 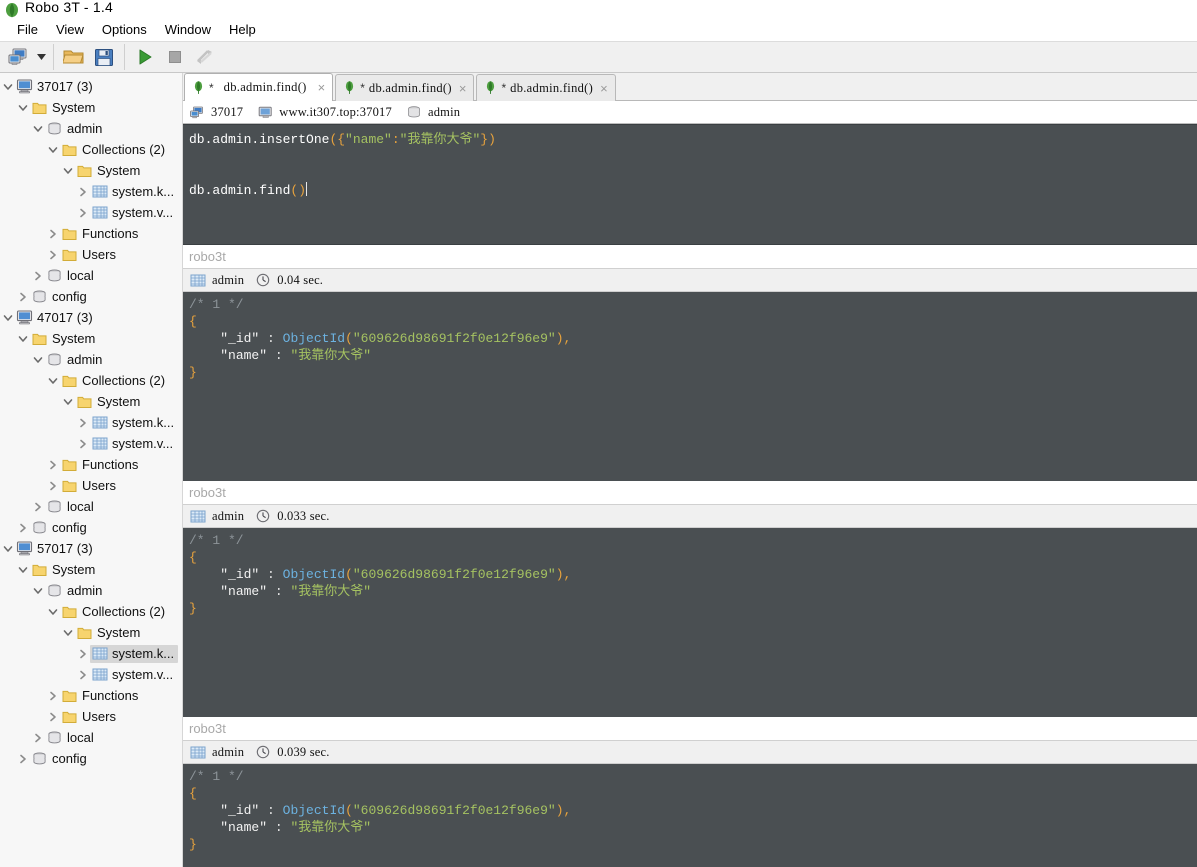 What do you see at coordinates (188, 29) in the screenshot?
I see `menu-window: Window` at bounding box center [188, 29].